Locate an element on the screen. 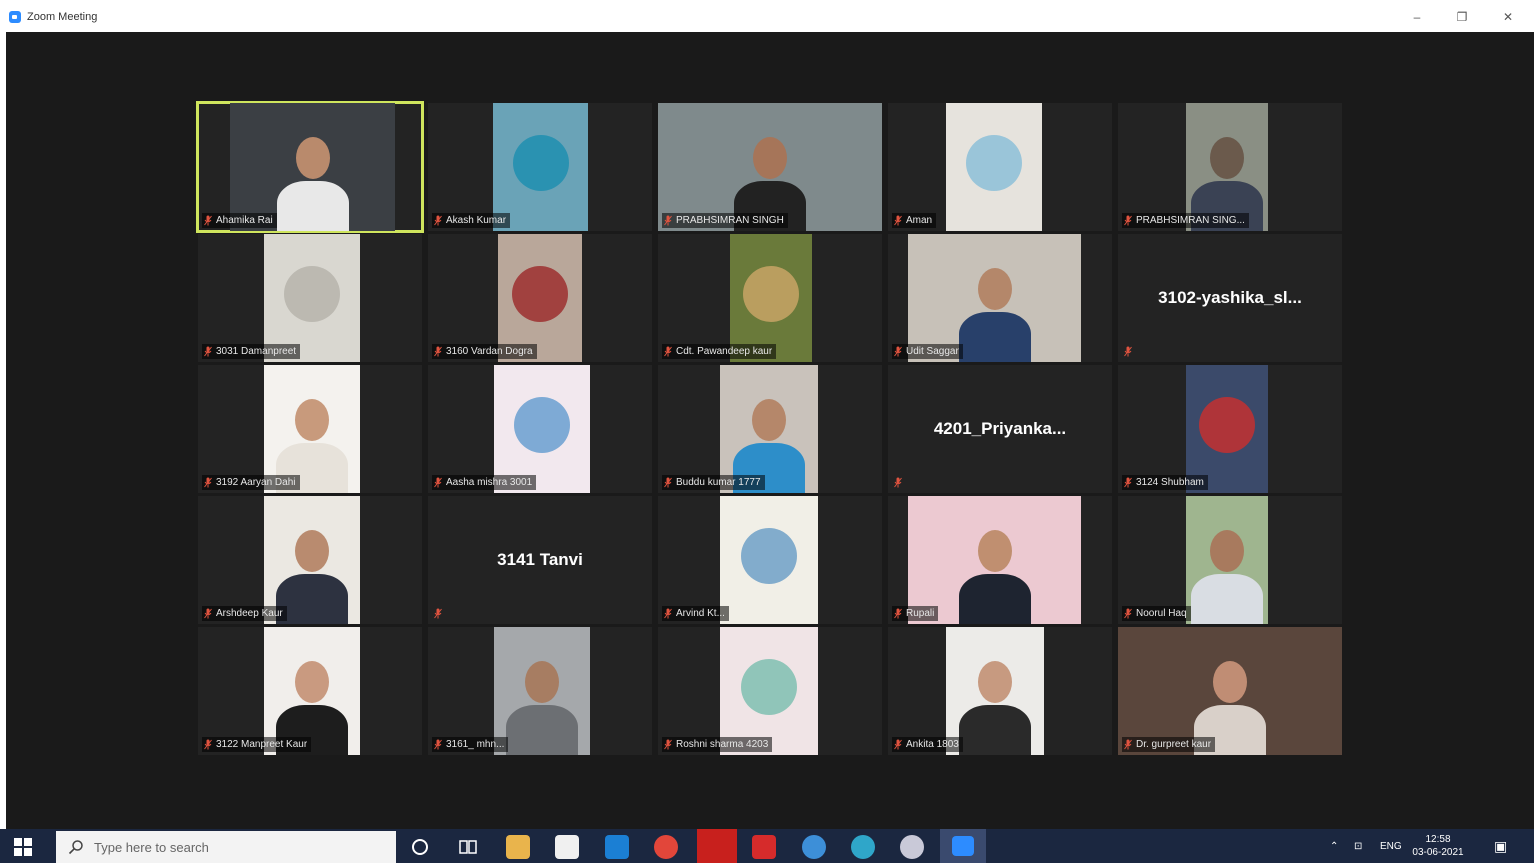  participant-tile: Dr. gurpreet kaur is located at coordinates (1230, 691).